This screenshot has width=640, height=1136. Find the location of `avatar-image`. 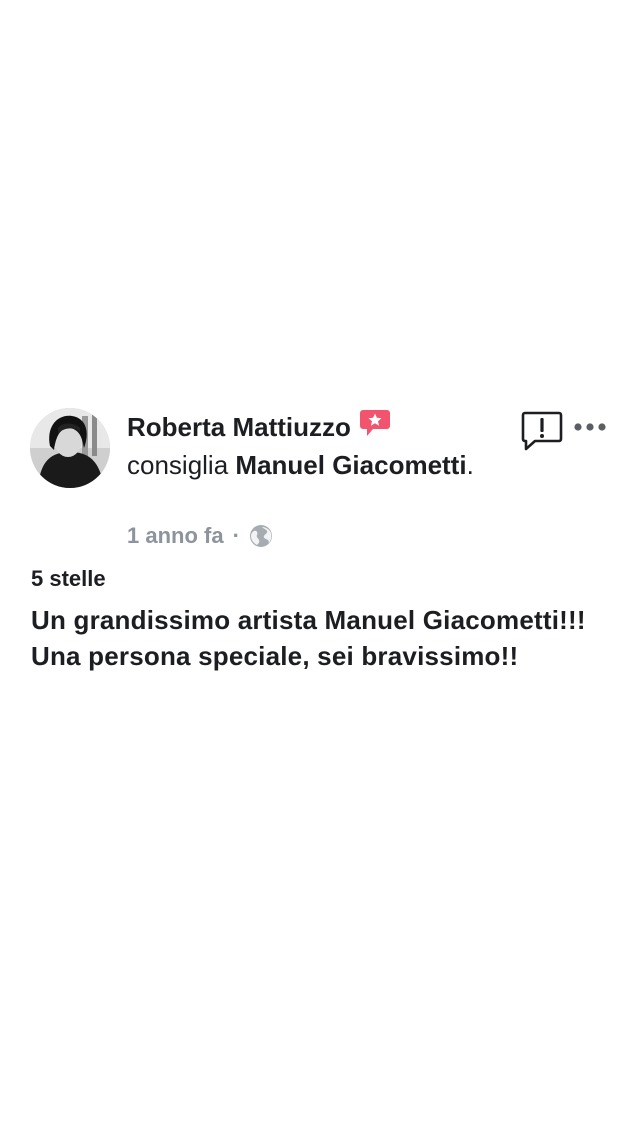

avatar-image is located at coordinates (70, 448).